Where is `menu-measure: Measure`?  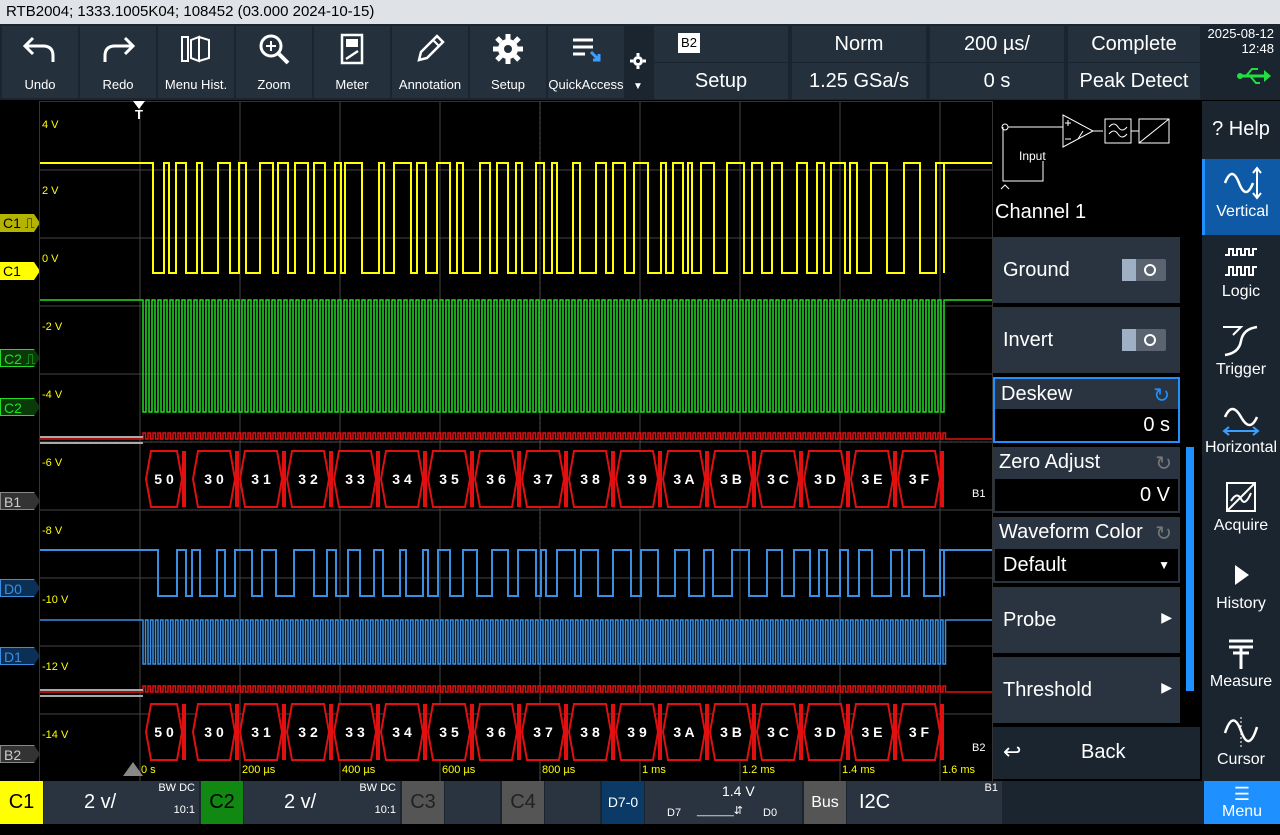 menu-measure: Measure is located at coordinates (1241, 667).